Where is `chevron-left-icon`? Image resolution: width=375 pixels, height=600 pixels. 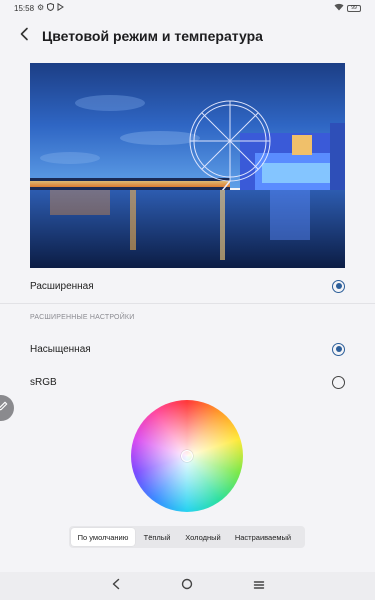 chevron-left-icon is located at coordinates (24, 36).